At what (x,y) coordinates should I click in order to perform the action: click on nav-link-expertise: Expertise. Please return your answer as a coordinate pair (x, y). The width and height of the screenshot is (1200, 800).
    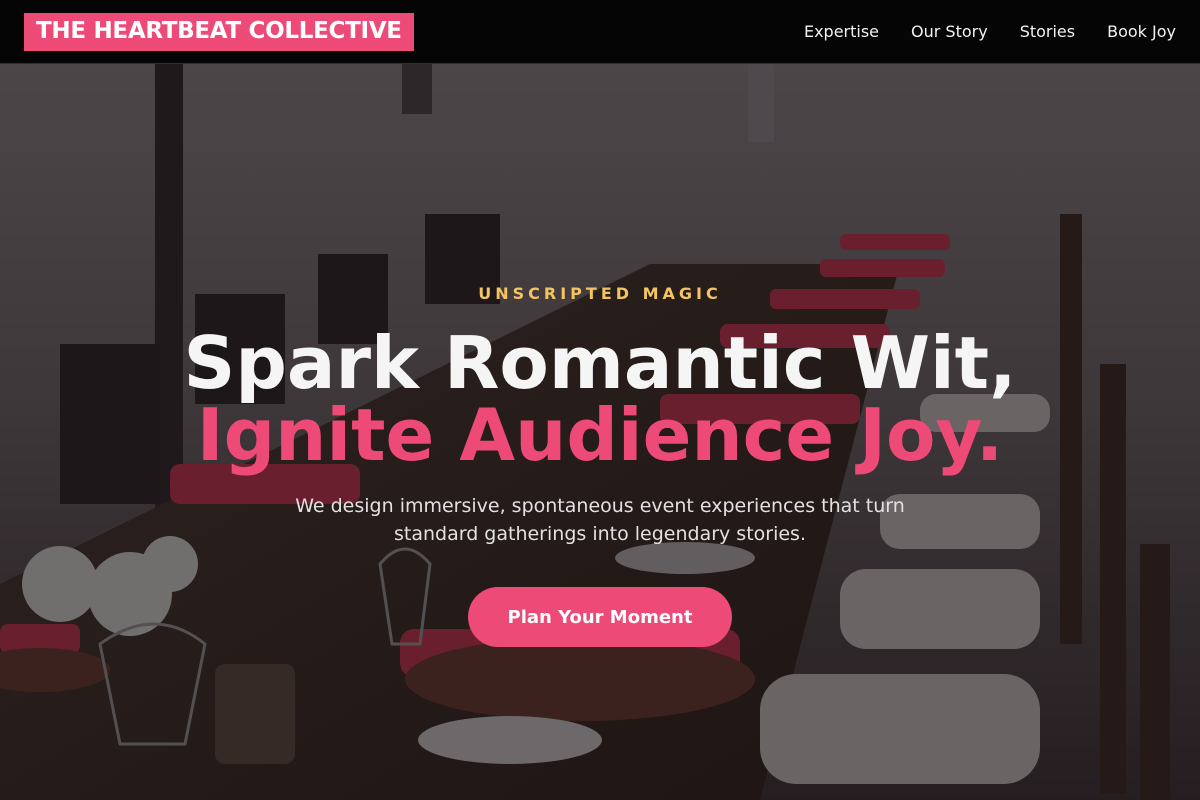
    Looking at the image, I should click on (841, 31).